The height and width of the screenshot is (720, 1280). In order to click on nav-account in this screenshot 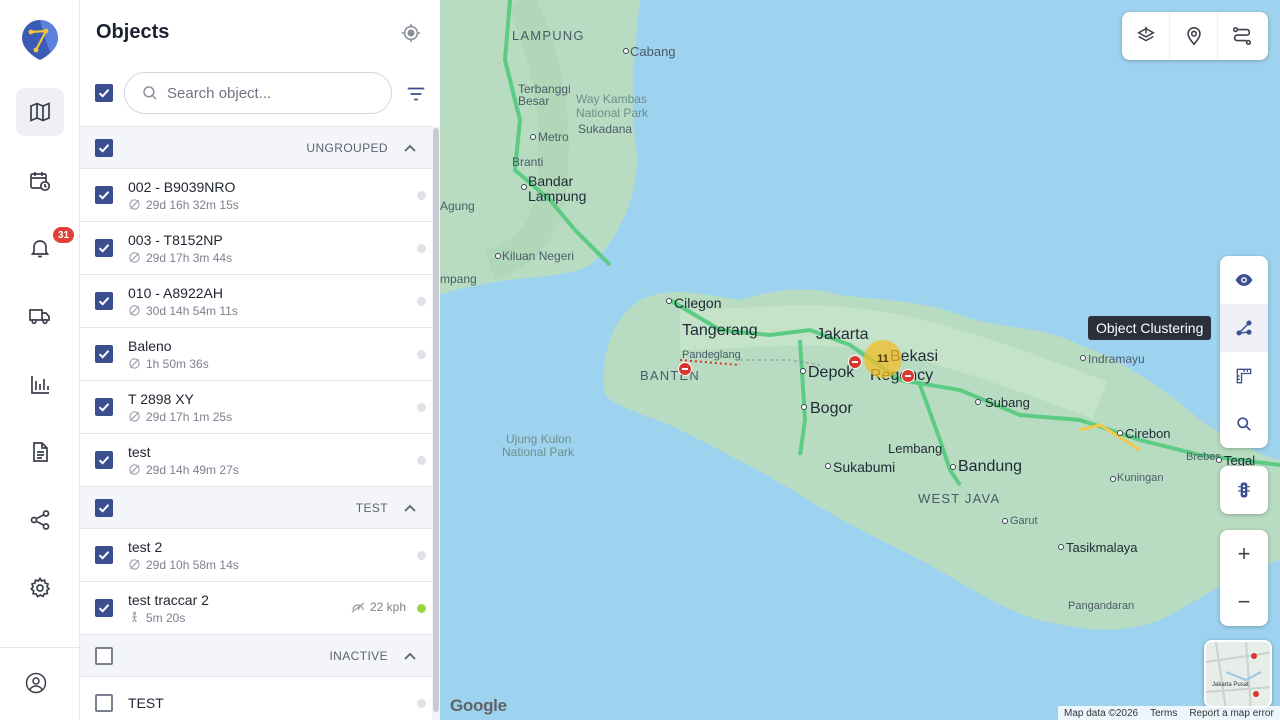, I will do `click(36, 683)`.